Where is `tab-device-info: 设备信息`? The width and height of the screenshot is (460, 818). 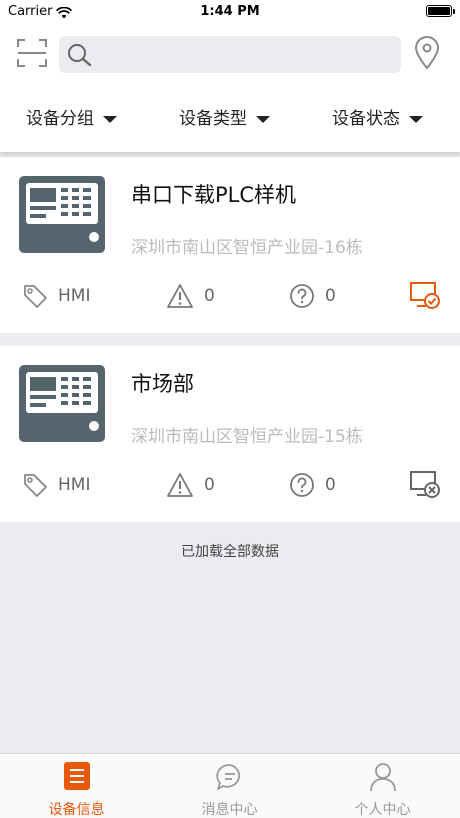 tab-device-info: 设备信息 is located at coordinates (76, 786).